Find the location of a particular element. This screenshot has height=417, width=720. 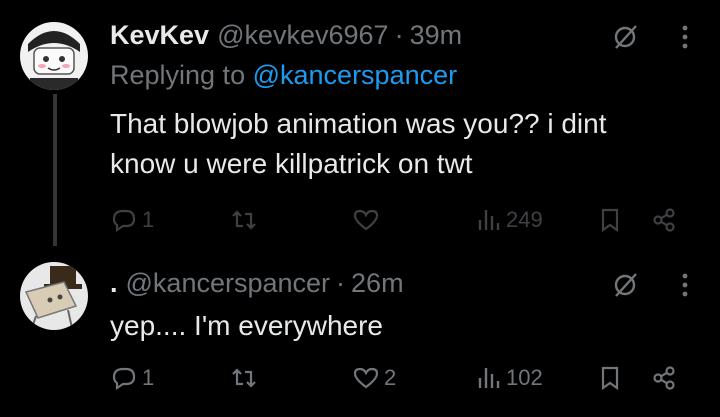

replying-prefix: Replying to is located at coordinates (178, 75).